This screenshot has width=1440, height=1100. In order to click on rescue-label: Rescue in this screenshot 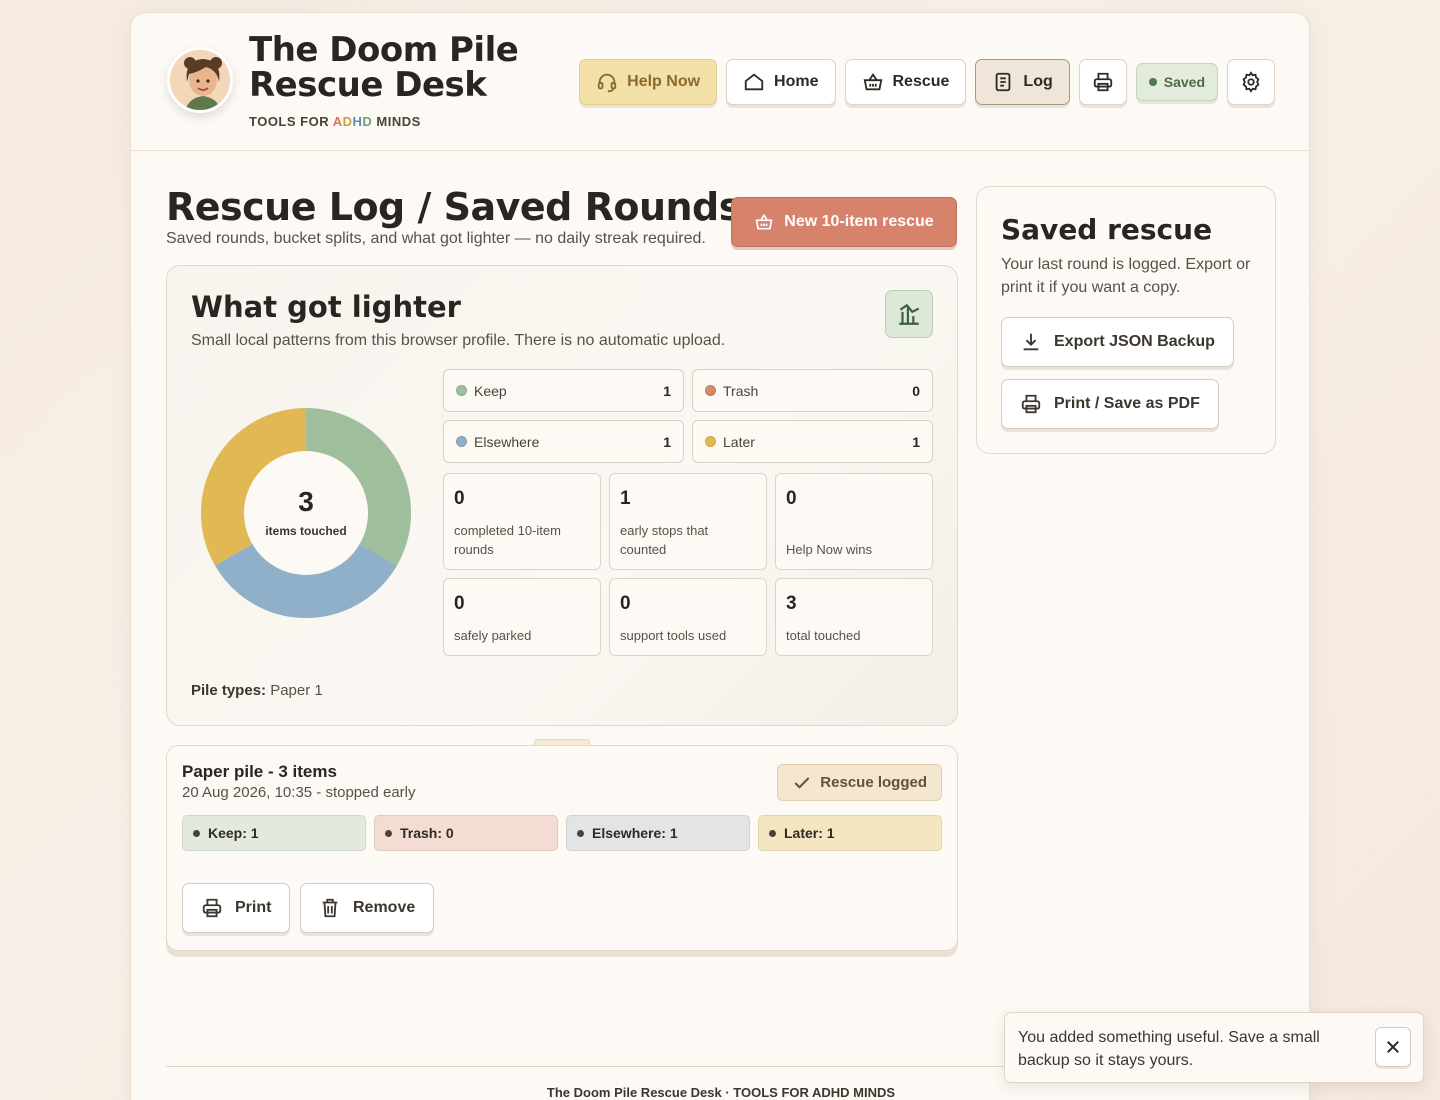, I will do `click(921, 81)`.